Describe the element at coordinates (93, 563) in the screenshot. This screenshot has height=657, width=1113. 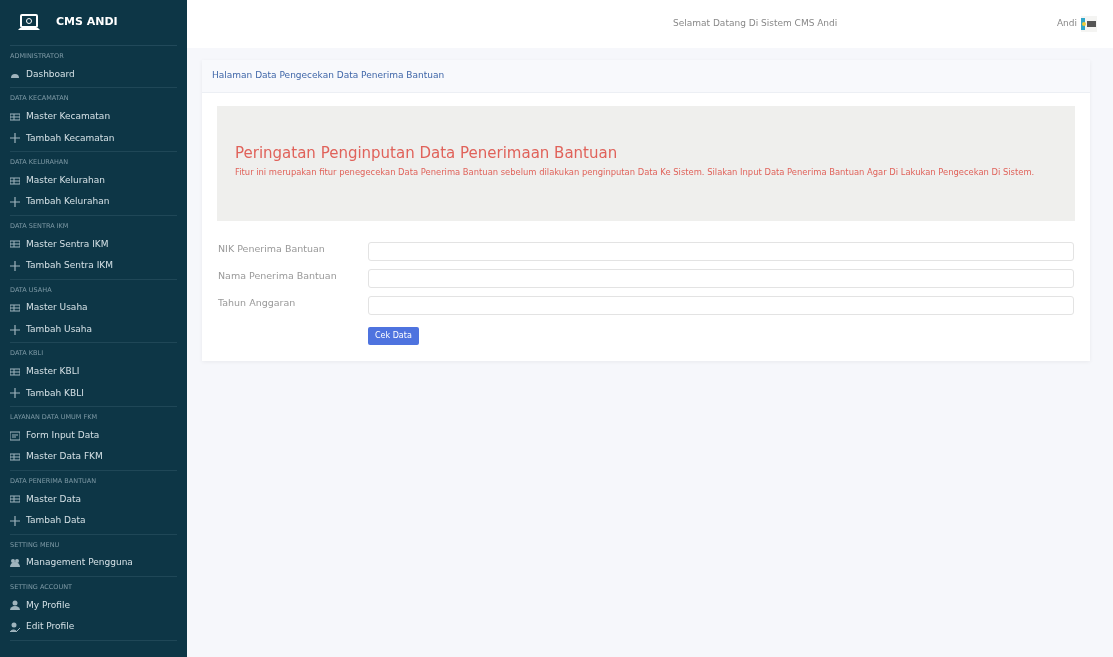
I see `sidebar-item: Management Pengguna` at that location.